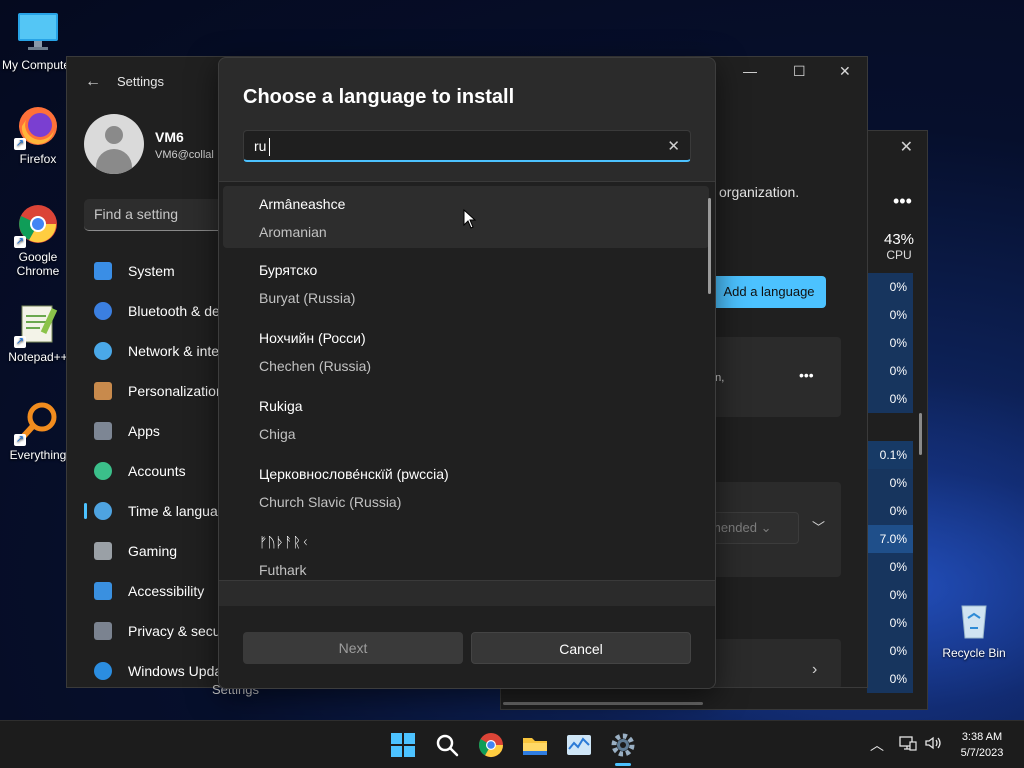 Image resolution: width=1024 pixels, height=768 pixels. Describe the element at coordinates (283, 570) in the screenshot. I see `language-english-name: Futhark` at that location.